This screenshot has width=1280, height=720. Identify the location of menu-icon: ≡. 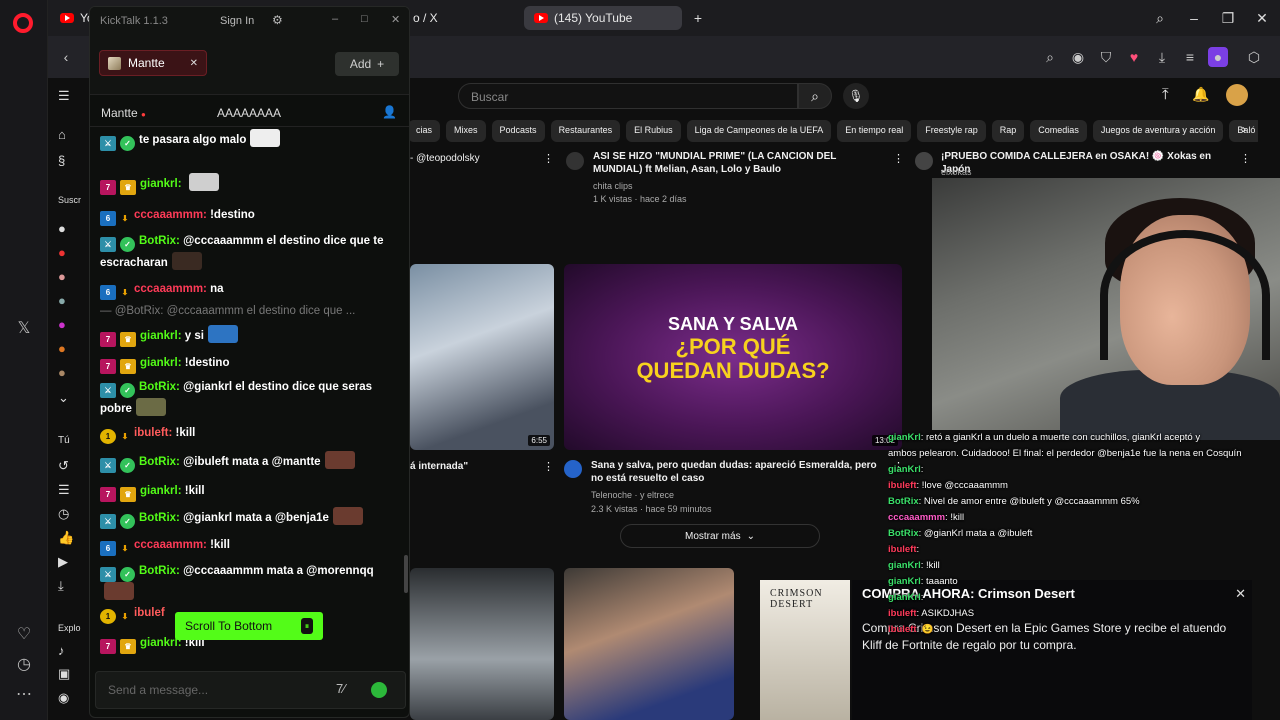
(1190, 57).